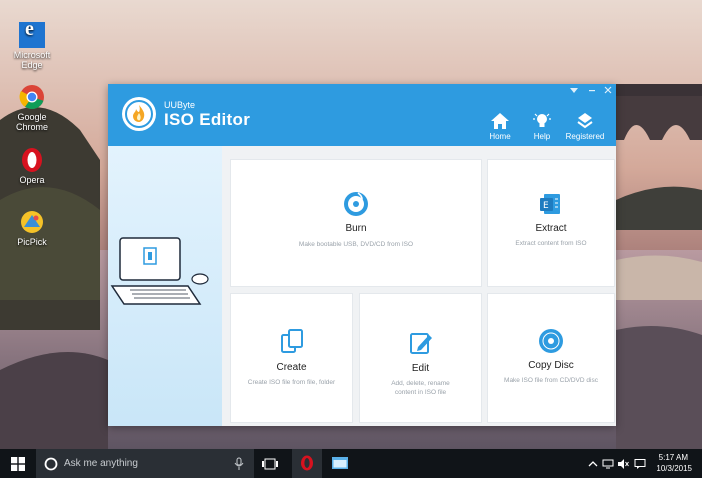 The width and height of the screenshot is (702, 478). I want to click on edit-pencil-icon, so click(420, 343).